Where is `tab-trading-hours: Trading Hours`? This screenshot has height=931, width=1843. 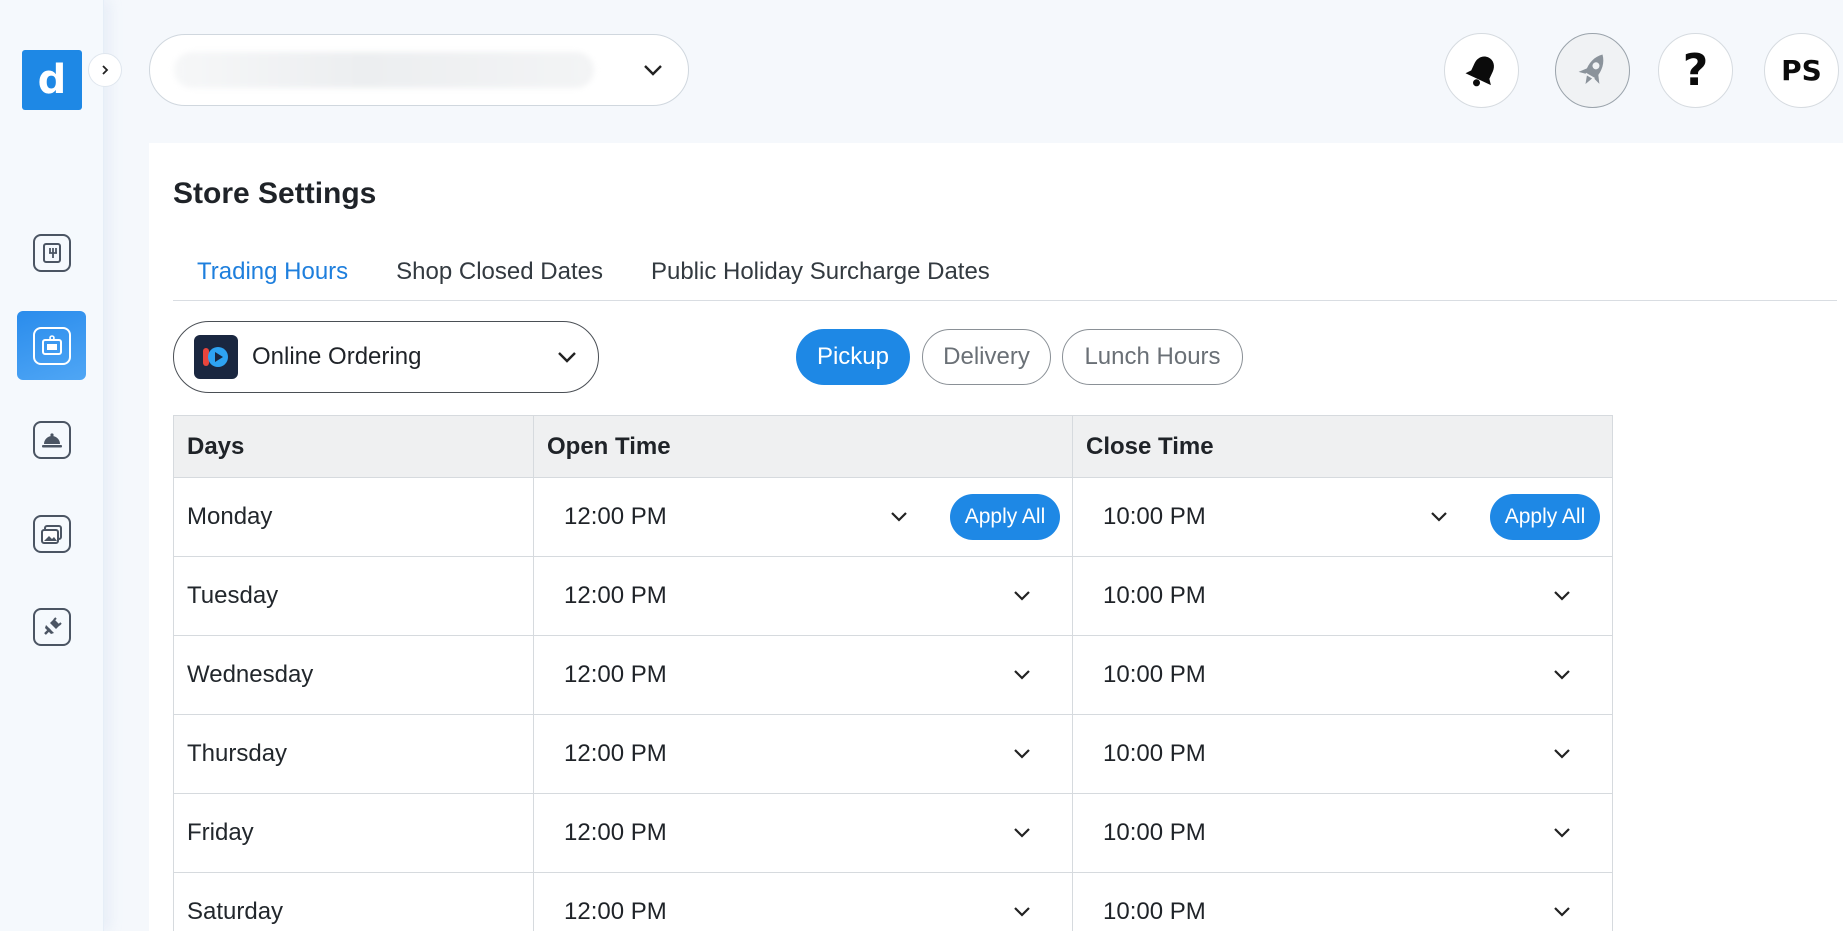 tab-trading-hours: Trading Hours is located at coordinates (272, 271).